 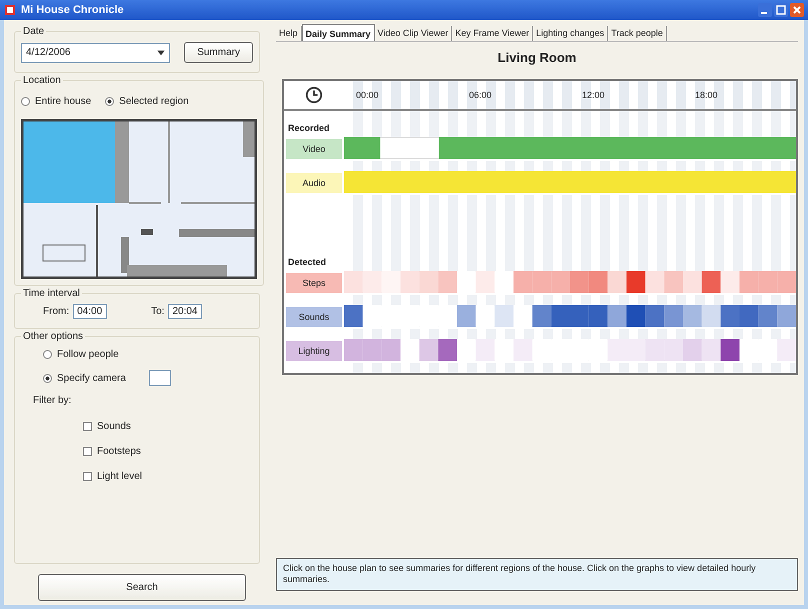 I want to click on group-label: Other options, so click(x=53, y=336).